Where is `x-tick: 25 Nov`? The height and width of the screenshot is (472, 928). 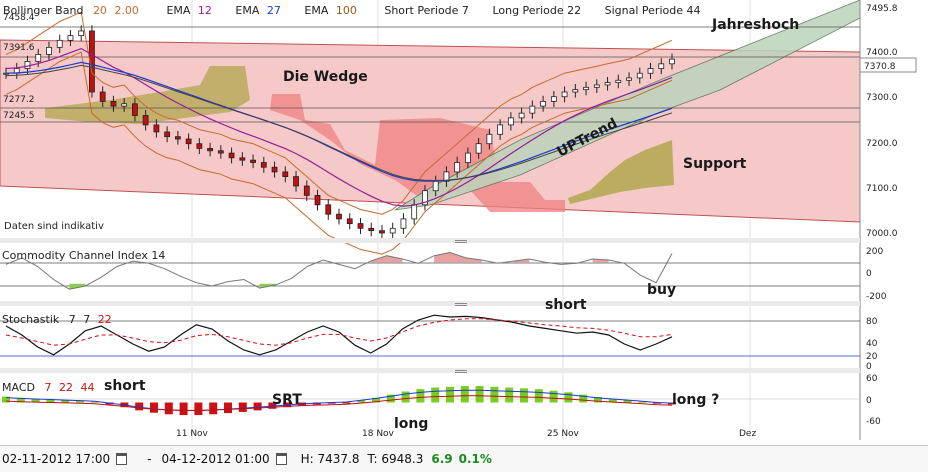 x-tick: 25 Nov is located at coordinates (563, 434).